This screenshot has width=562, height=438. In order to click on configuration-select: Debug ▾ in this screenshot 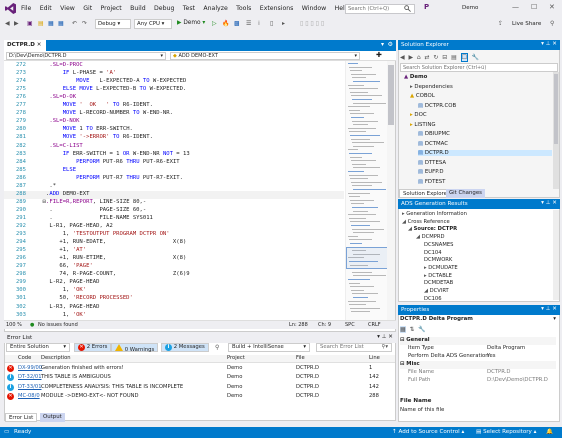, I will do `click(113, 24)`.